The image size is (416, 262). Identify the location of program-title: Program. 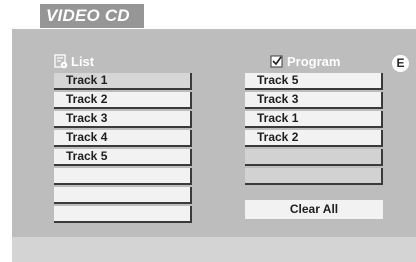
(314, 61).